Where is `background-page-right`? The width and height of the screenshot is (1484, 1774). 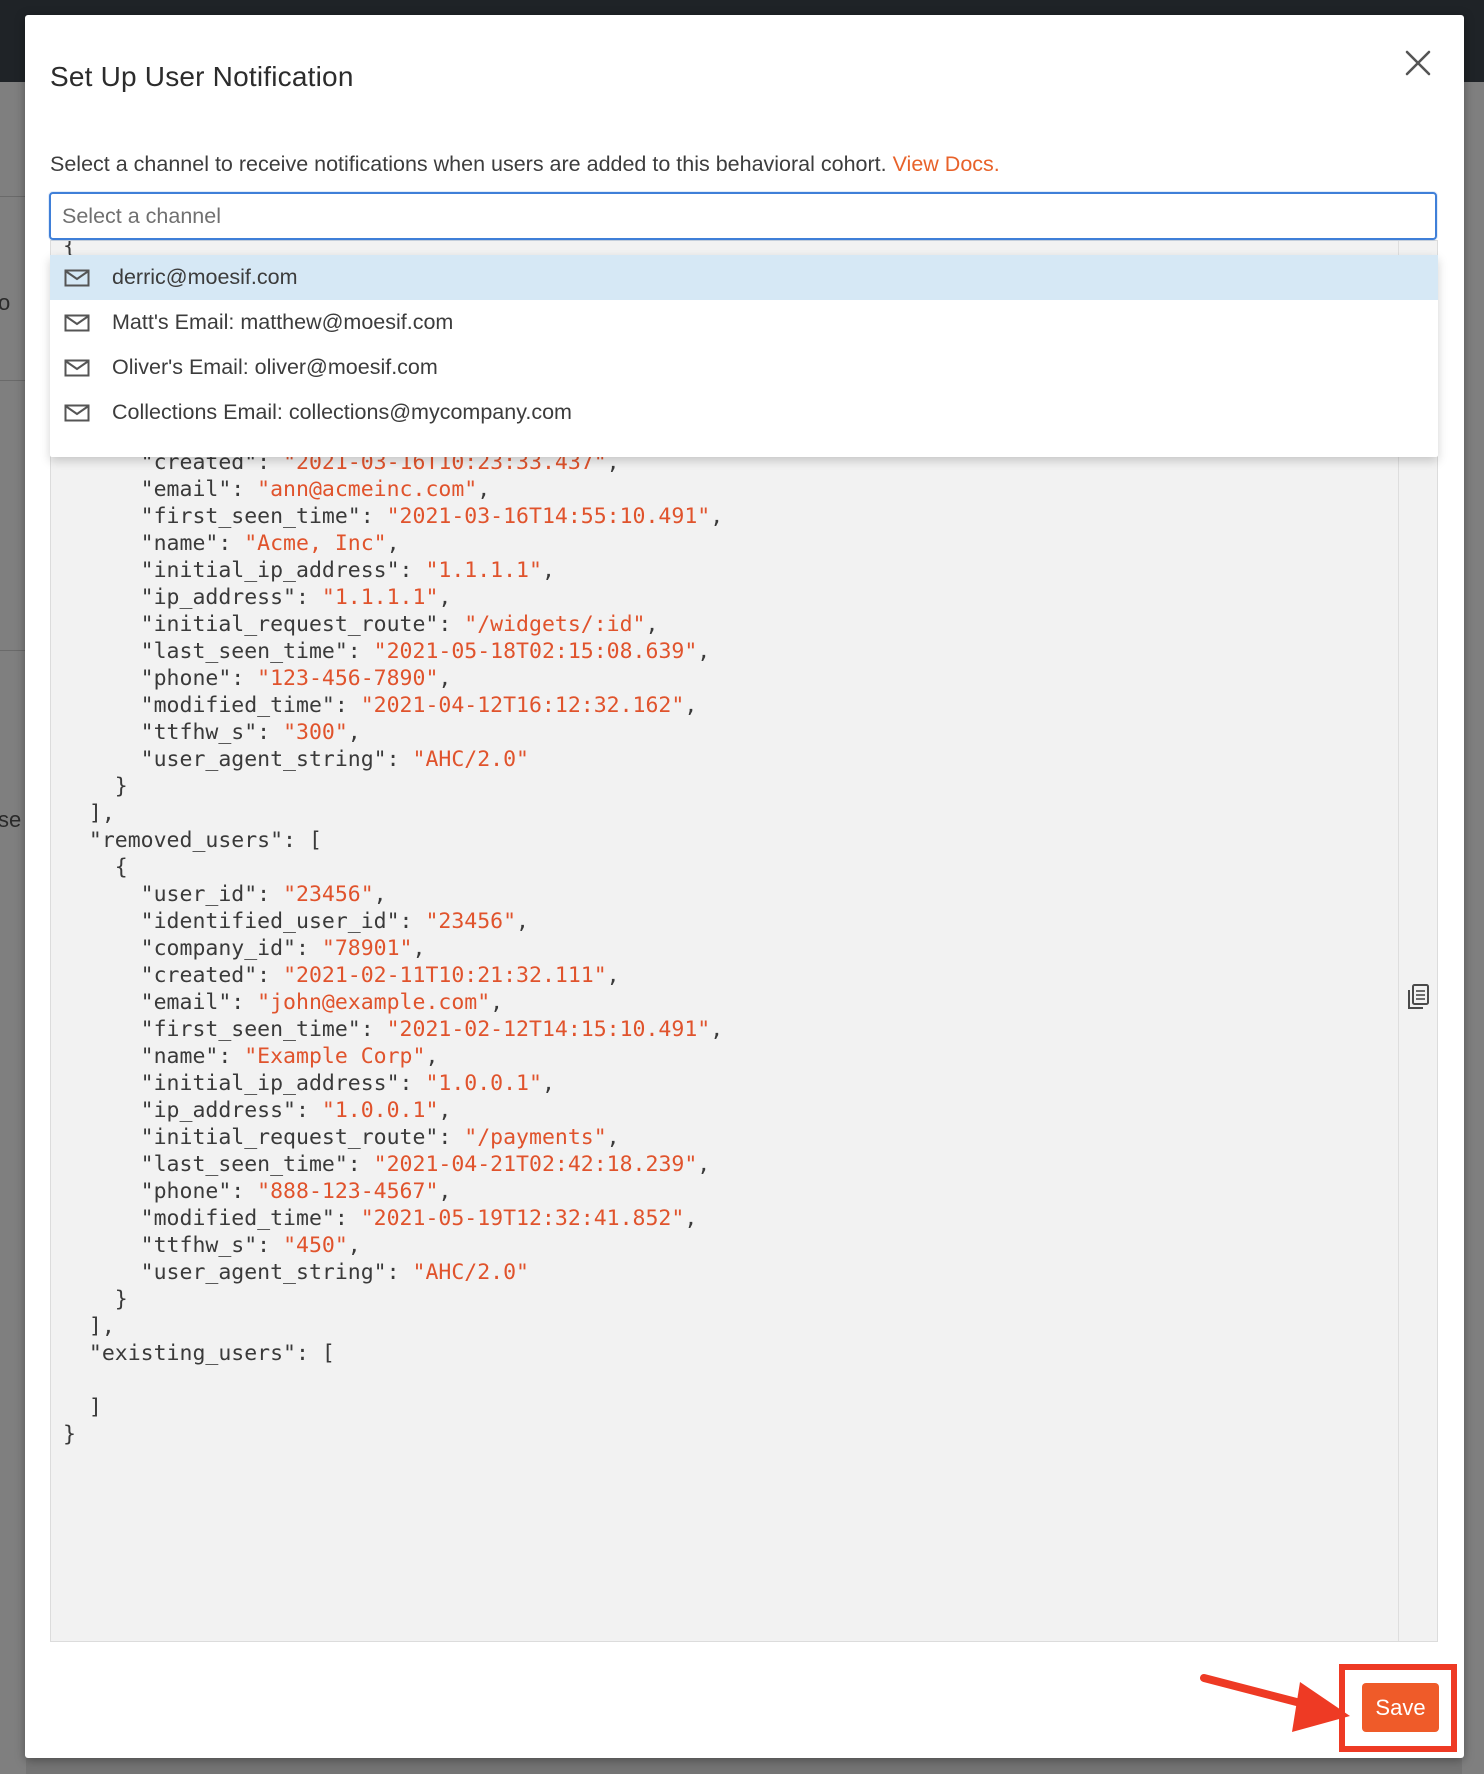
background-page-right is located at coordinates (1473, 928).